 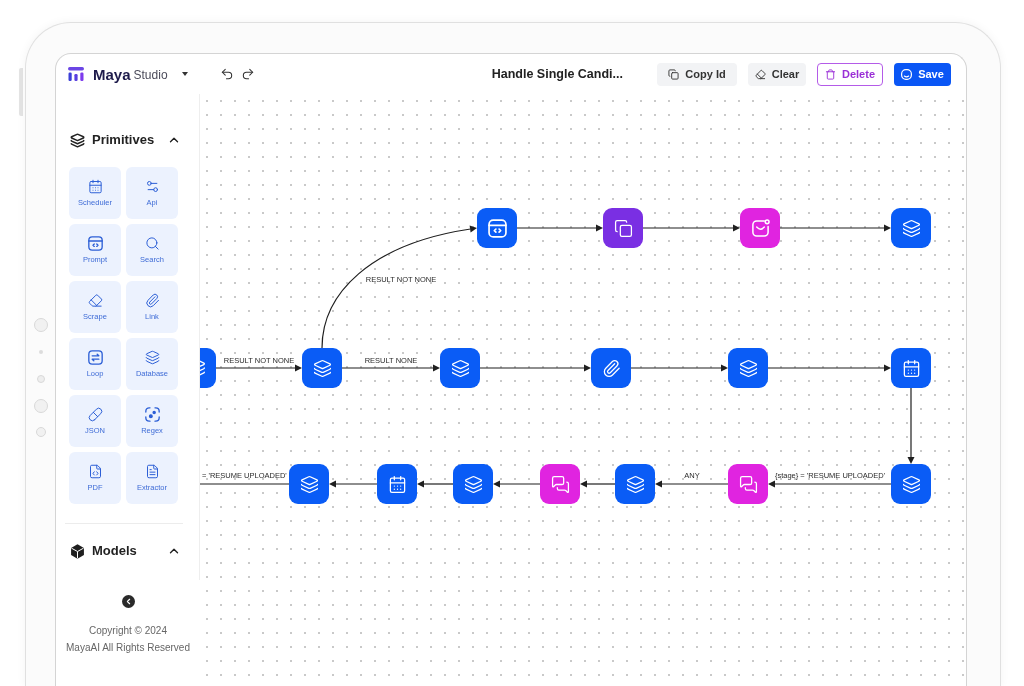 I want to click on save-button: Save, so click(x=922, y=74).